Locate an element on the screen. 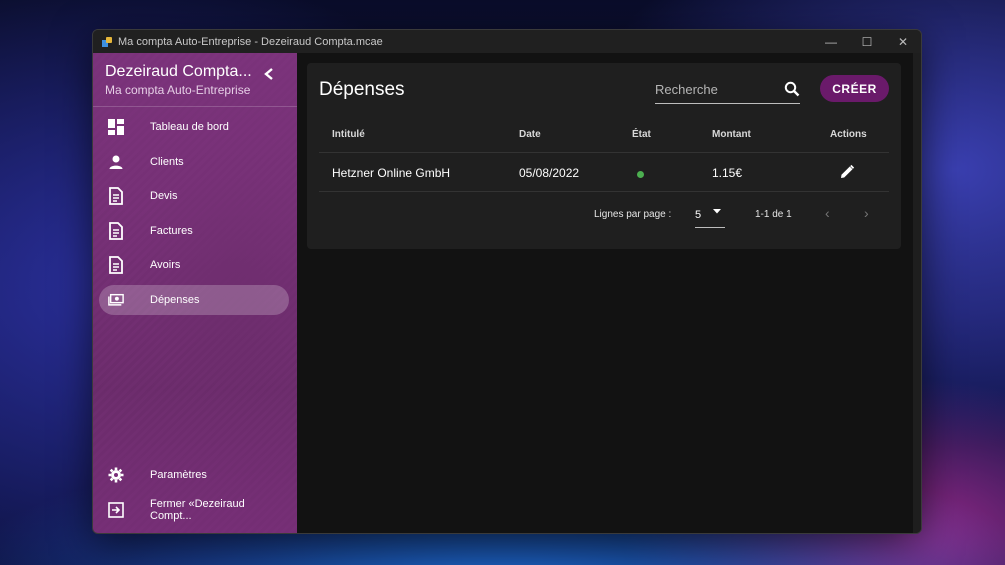 This screenshot has height=565, width=1005. sidebar-item-label: Clients is located at coordinates (167, 162).